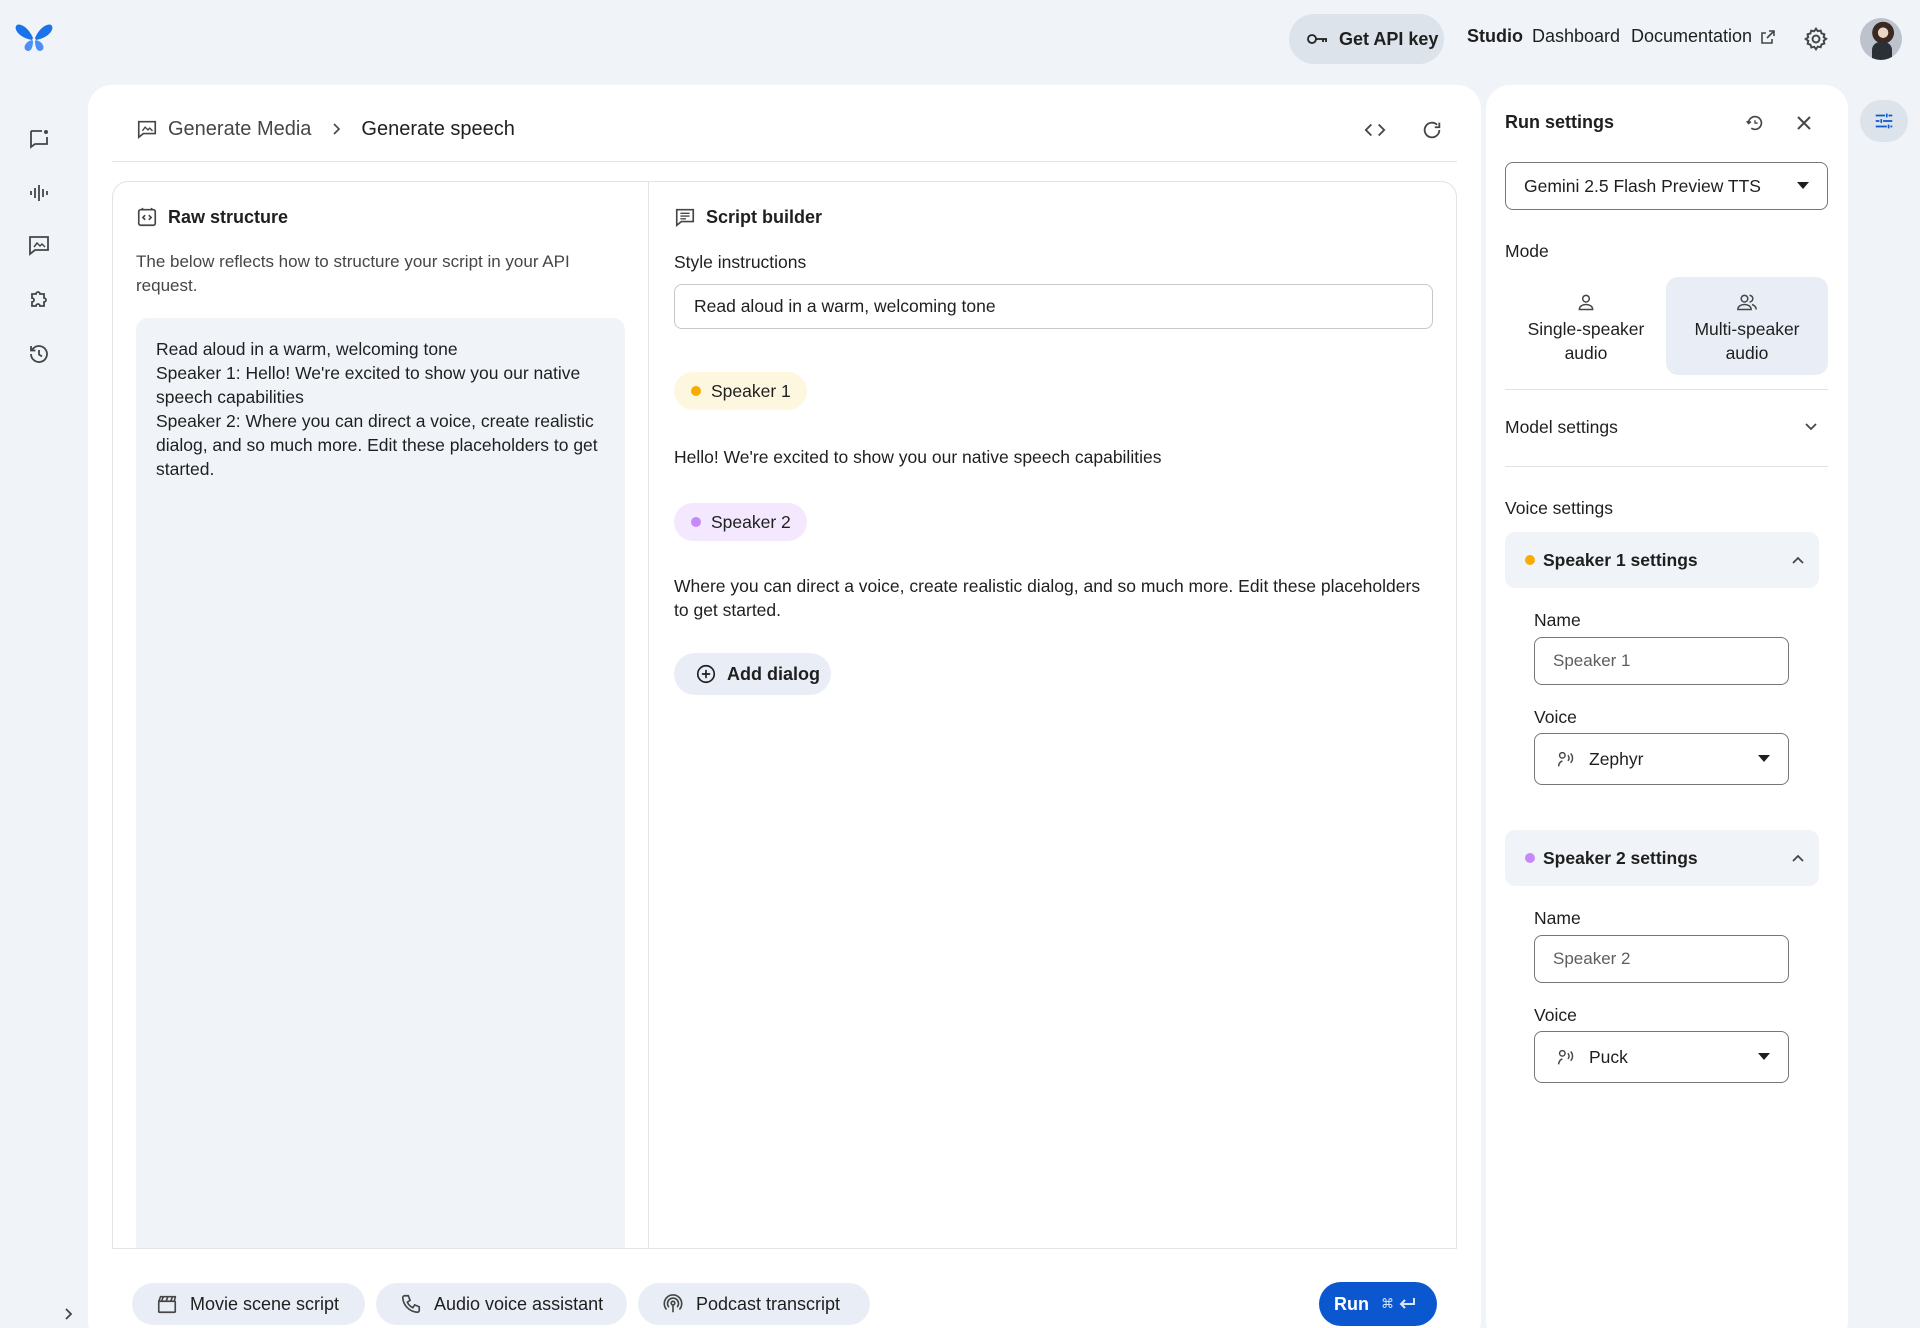  What do you see at coordinates (1642, 185) in the screenshot?
I see `model-select-value: Gemini 2.5 Flash Preview TTS` at bounding box center [1642, 185].